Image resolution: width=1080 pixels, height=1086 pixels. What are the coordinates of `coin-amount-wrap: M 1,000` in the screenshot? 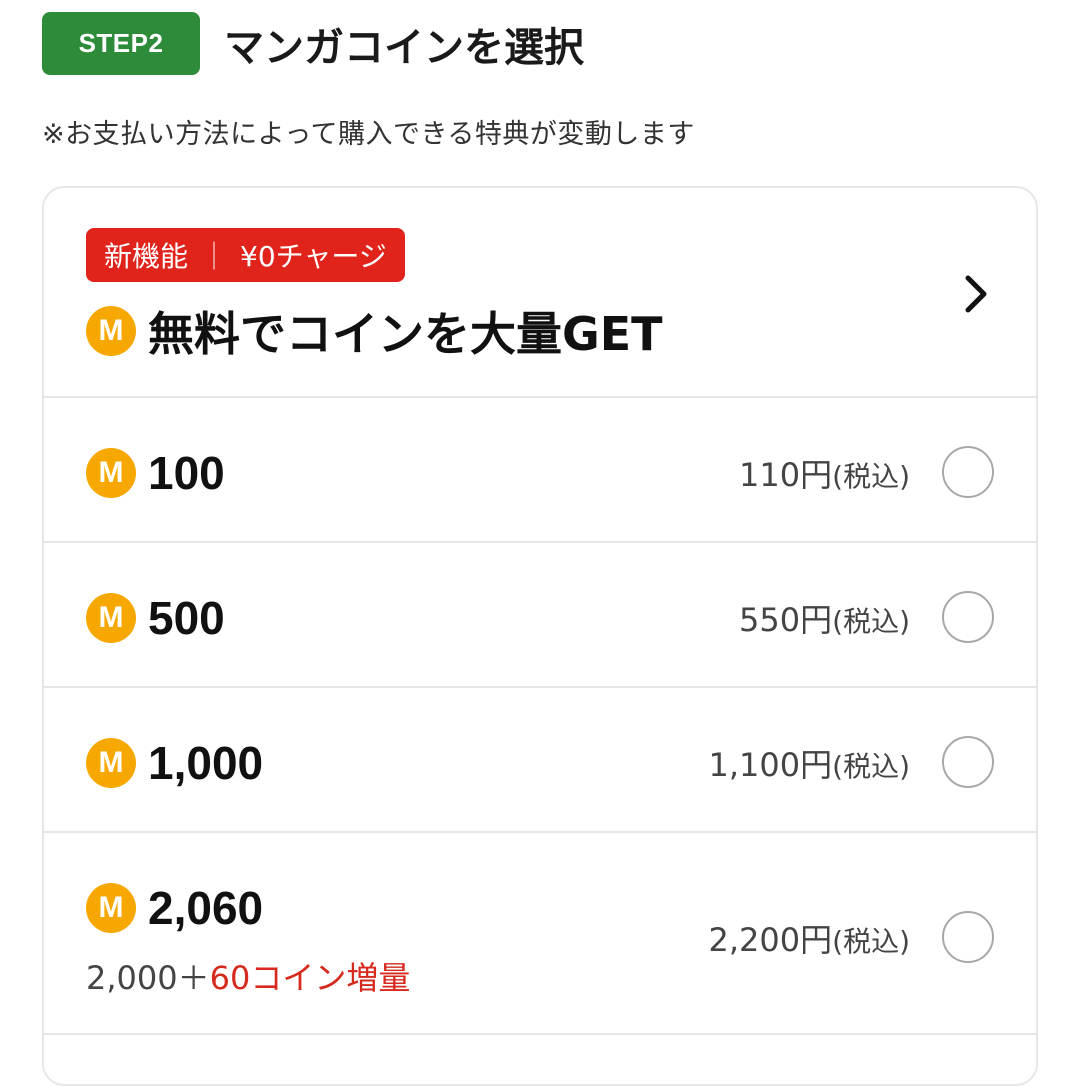 It's located at (174, 763).